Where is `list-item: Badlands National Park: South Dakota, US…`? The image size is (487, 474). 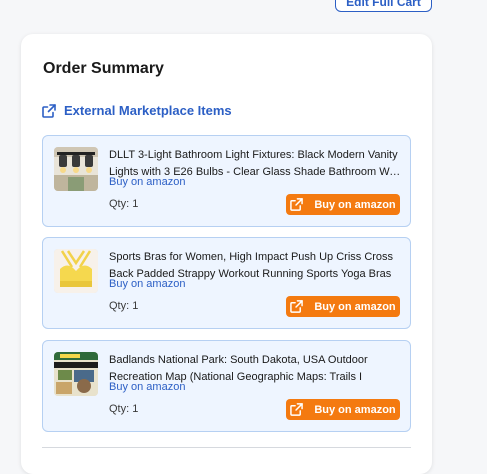 list-item: Badlands National Park: South Dakota, US… is located at coordinates (226, 386).